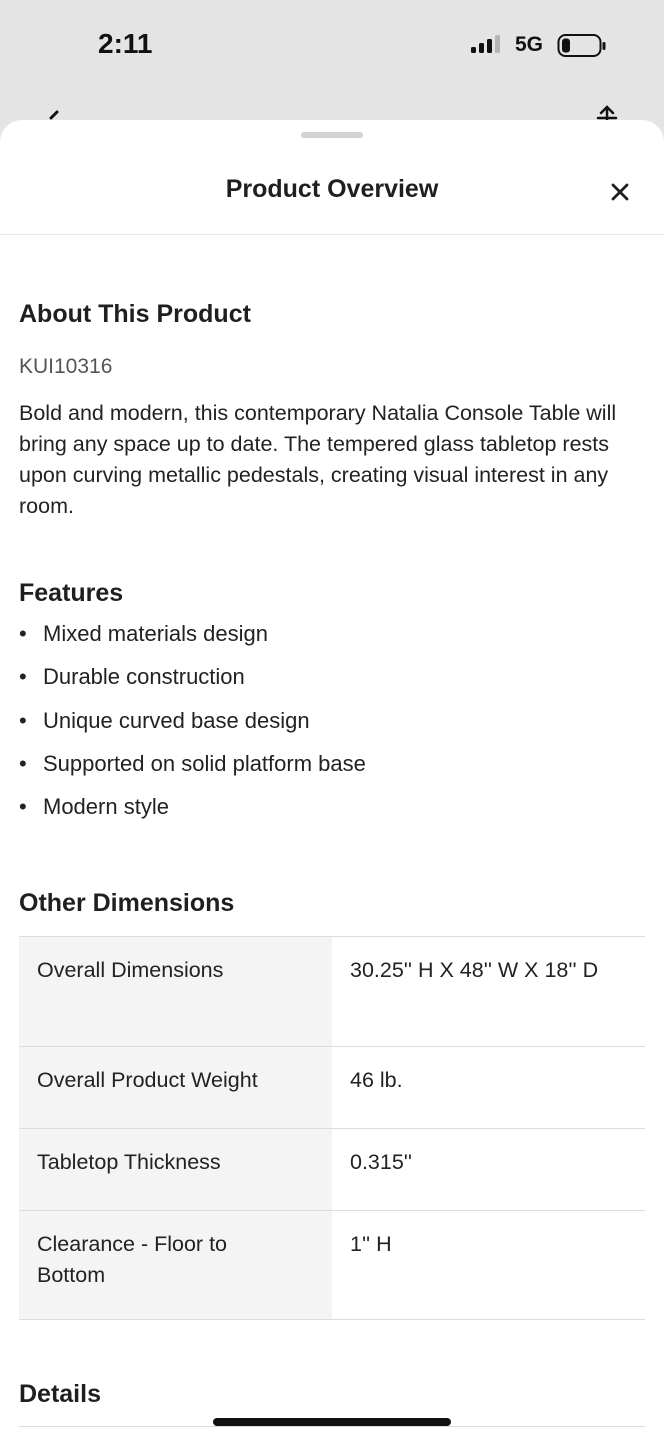  Describe the element at coordinates (332, 1426) in the screenshot. I see `divider` at that location.